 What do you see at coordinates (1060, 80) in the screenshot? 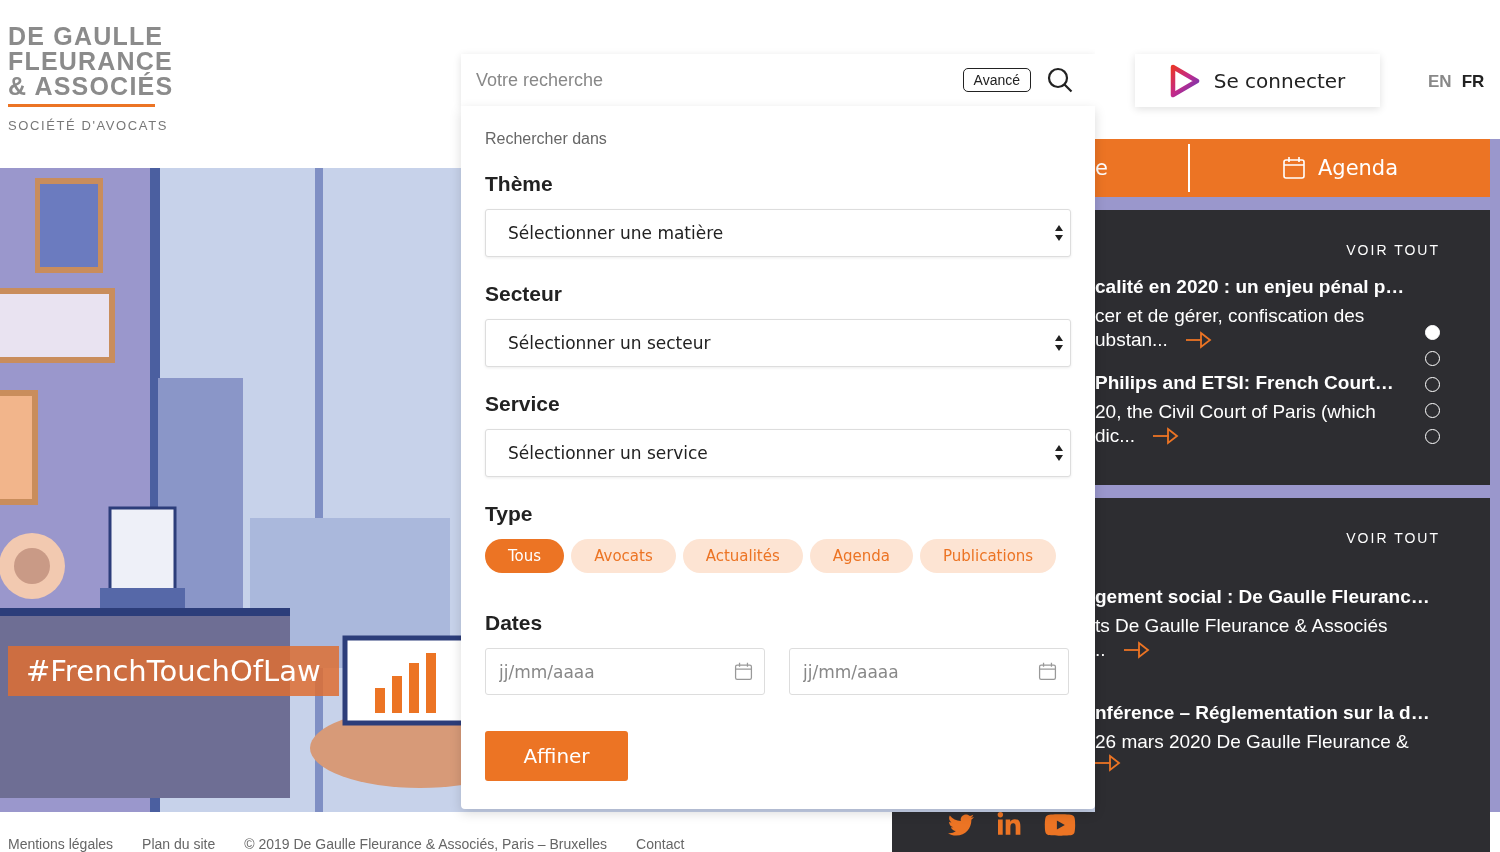
I see `search-icon` at bounding box center [1060, 80].